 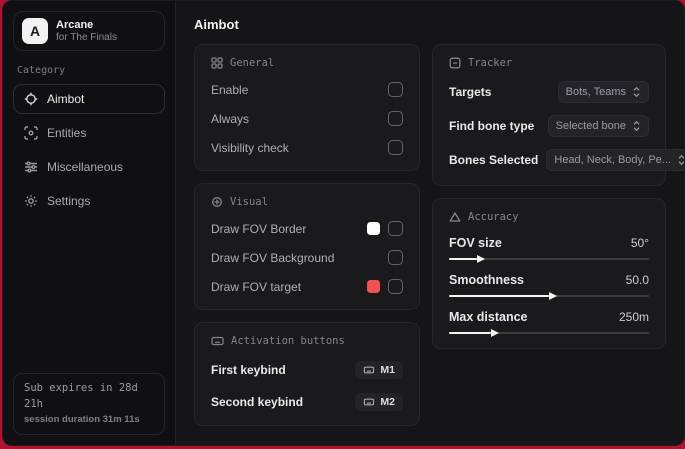 I want to click on setting-row: Find bone type Selected bone, so click(x=549, y=126).